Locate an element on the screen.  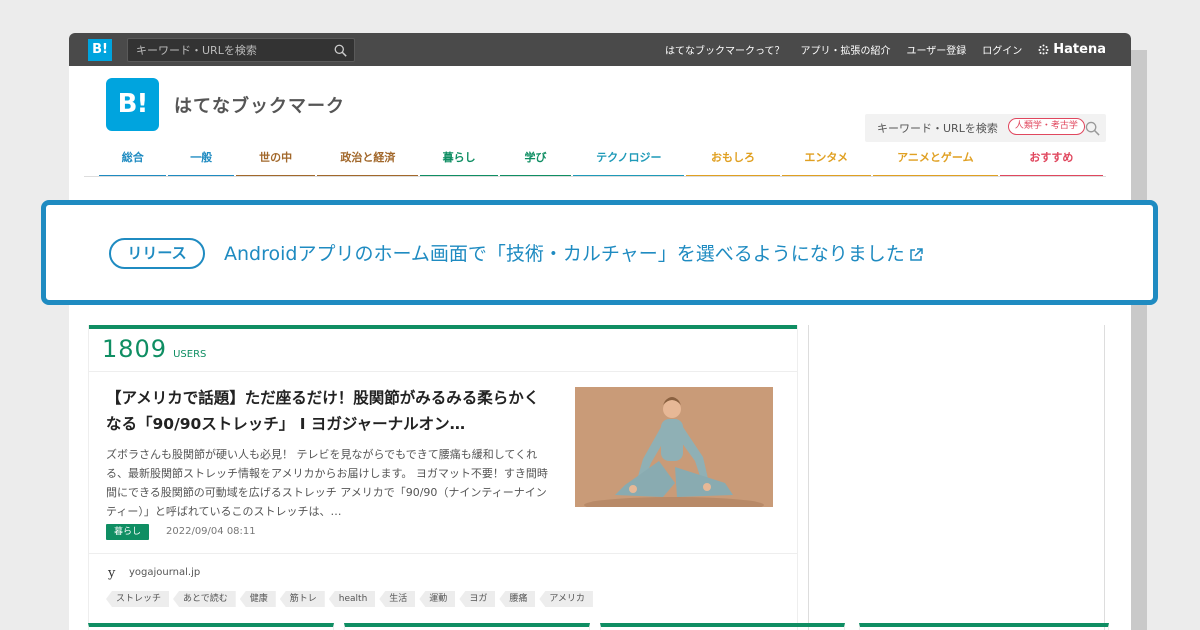
category-tab: 政治と経済 is located at coordinates (368, 163).